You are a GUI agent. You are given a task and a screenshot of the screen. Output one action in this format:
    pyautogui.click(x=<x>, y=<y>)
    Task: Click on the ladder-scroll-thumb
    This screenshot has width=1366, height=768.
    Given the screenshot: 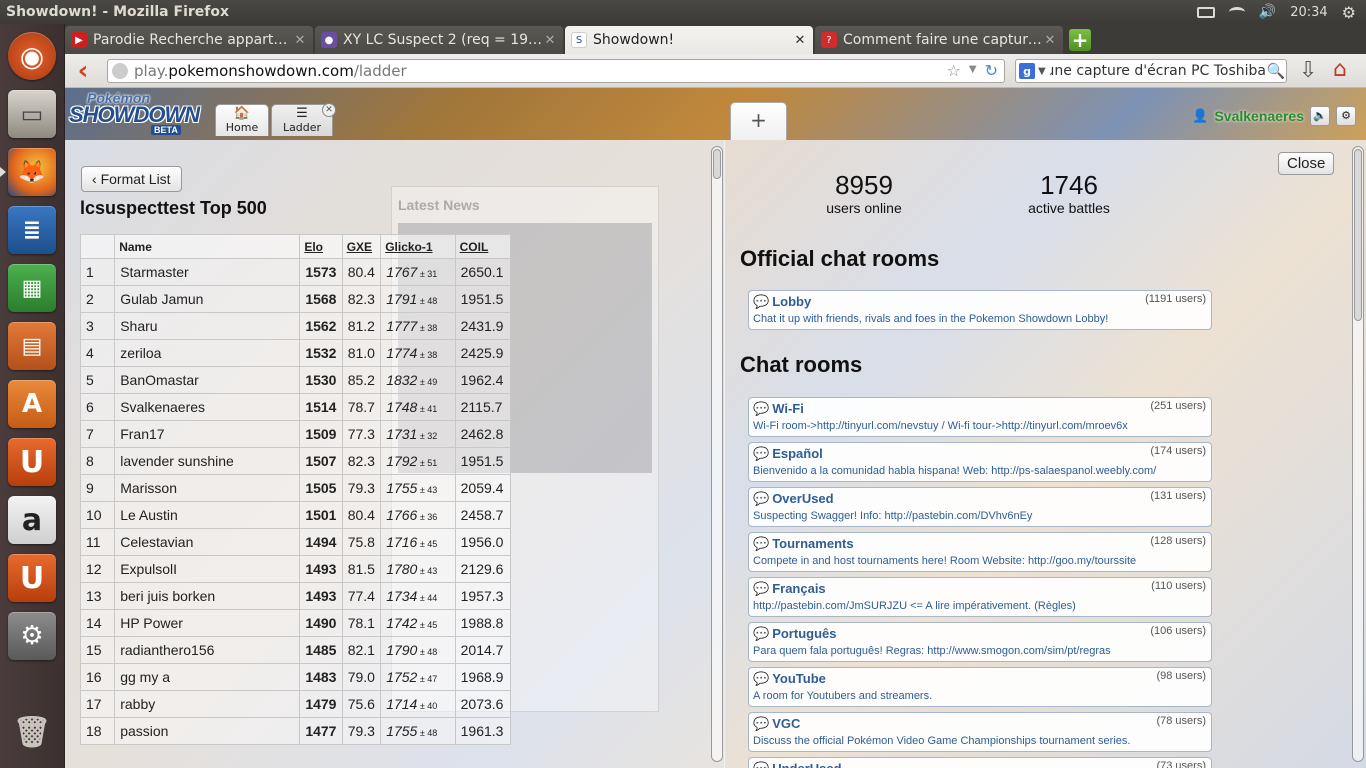 What is the action you would take?
    pyautogui.click(x=717, y=164)
    